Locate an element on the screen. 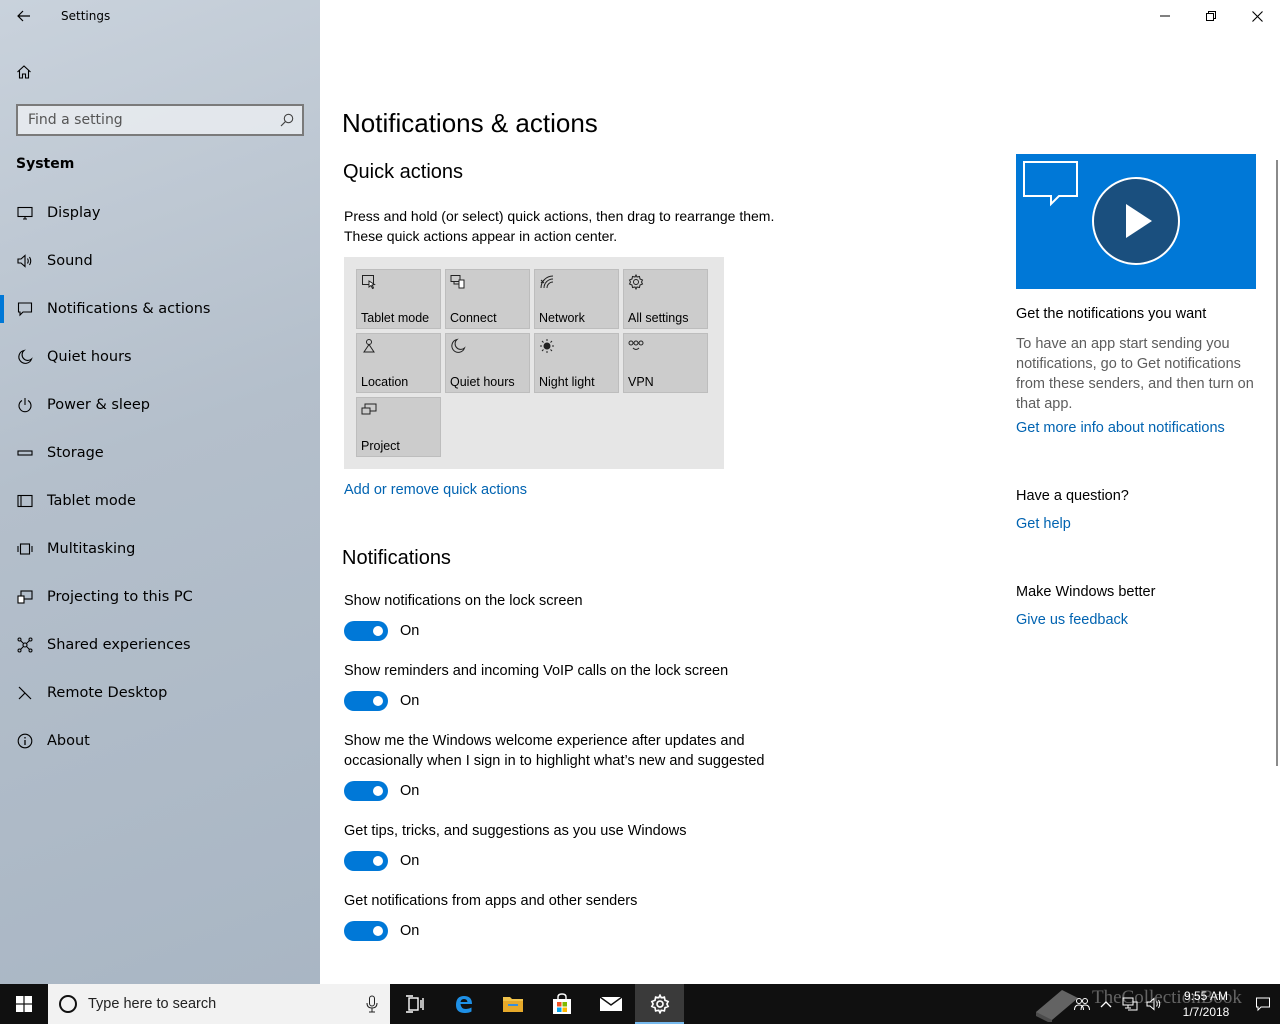 The width and height of the screenshot is (1280, 1024). quick-action-network: Network is located at coordinates (576, 299).